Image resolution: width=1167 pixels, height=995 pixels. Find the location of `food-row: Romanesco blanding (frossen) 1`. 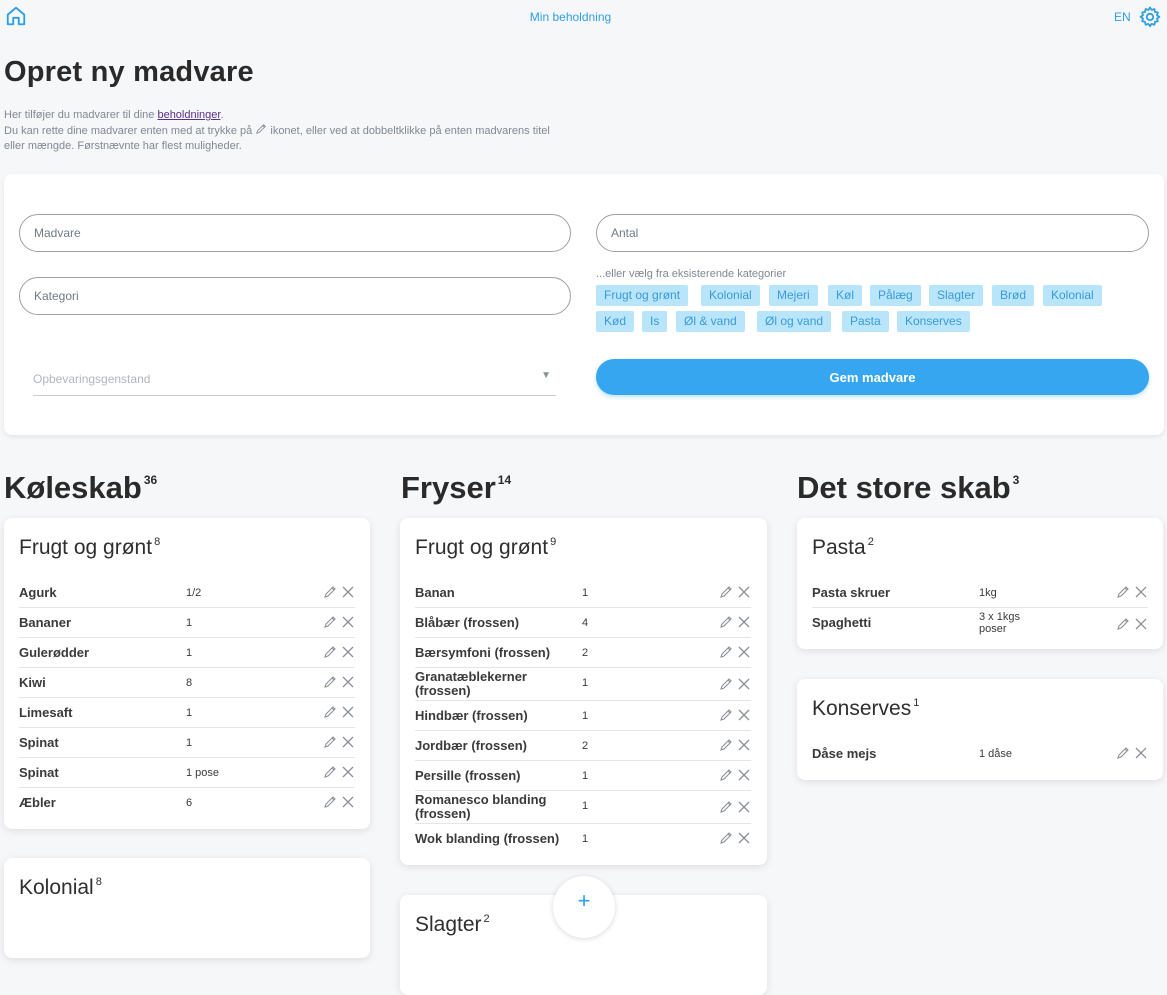

food-row: Romanesco blanding (frossen) 1 is located at coordinates (583, 807).